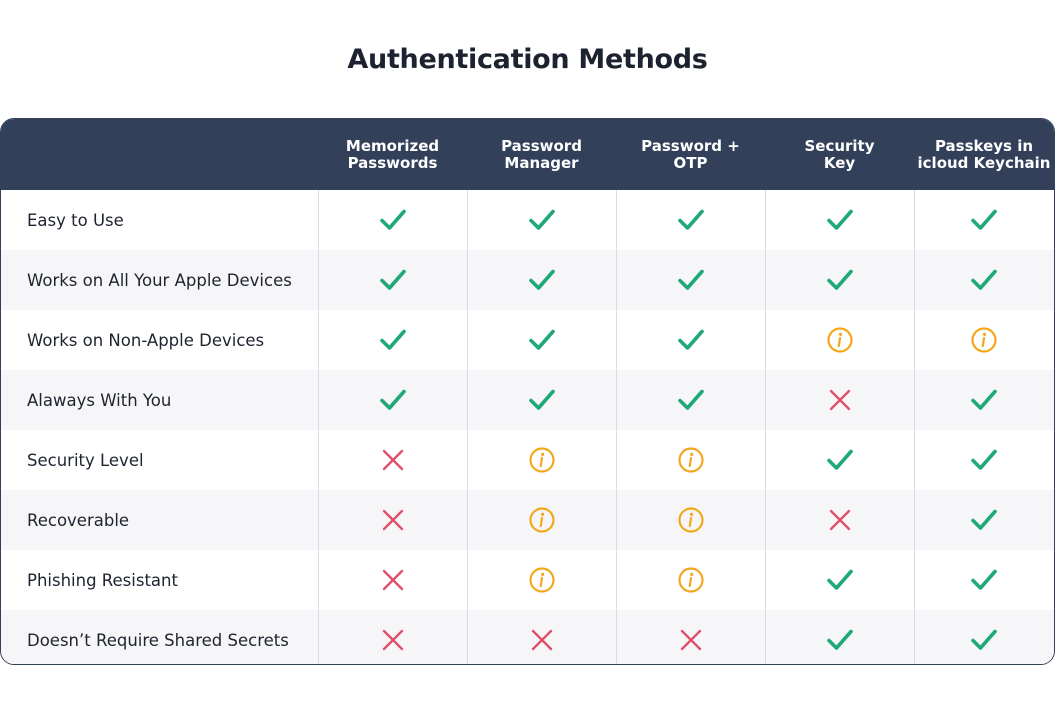  I want to click on table-row: Works on All Your Apple Devices, so click(527, 280).